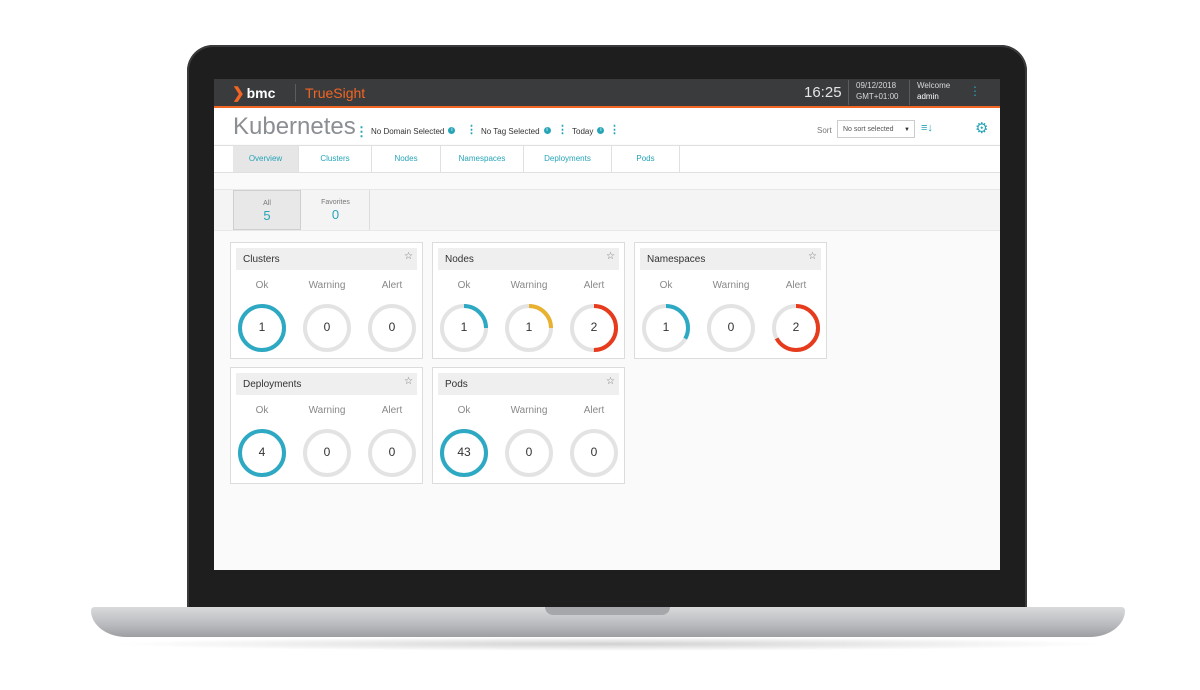 This screenshot has width=1200, height=690. I want to click on filter-all-count: 5, so click(267, 215).